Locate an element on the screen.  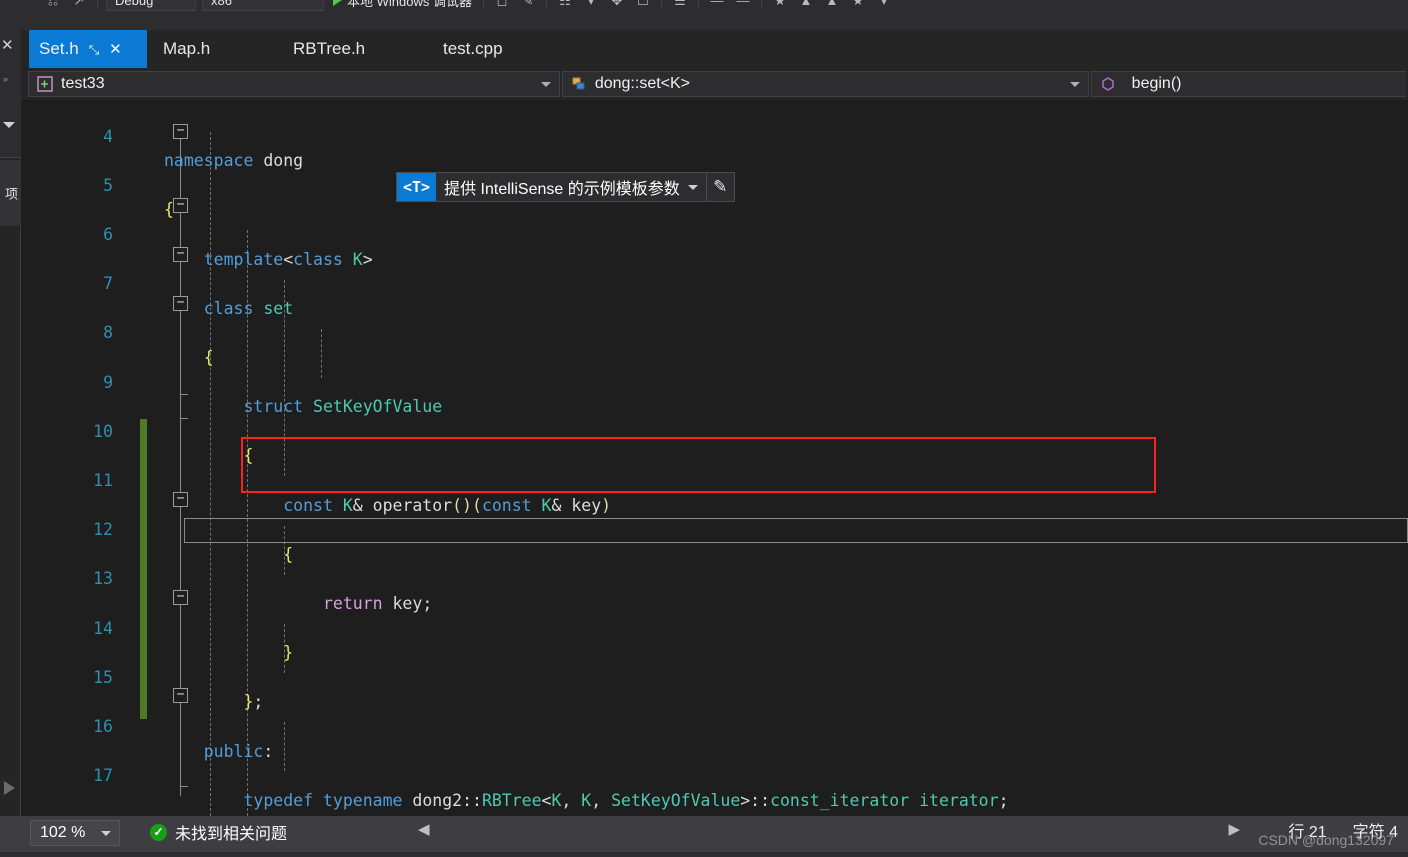
tab-label: Set.h is located at coordinates (59, 48).